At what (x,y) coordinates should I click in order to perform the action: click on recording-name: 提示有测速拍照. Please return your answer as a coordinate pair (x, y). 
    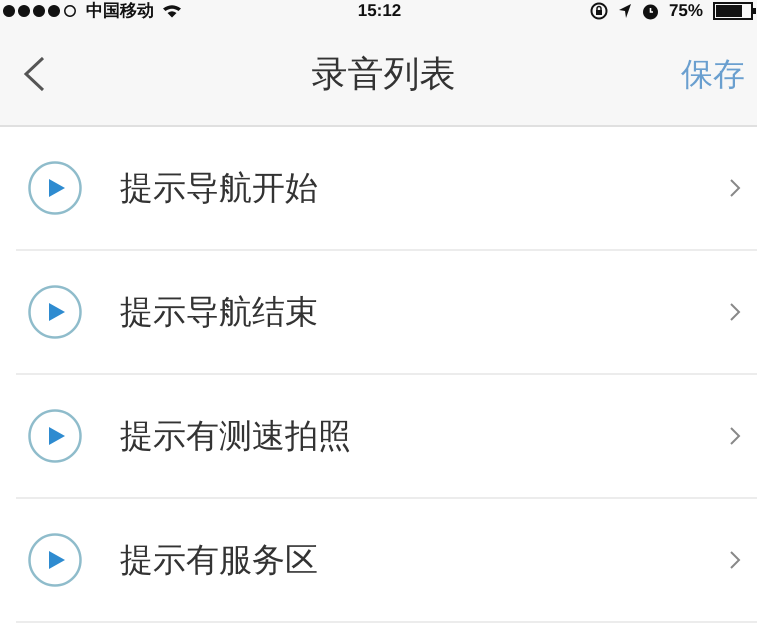
    Looking at the image, I should click on (236, 436).